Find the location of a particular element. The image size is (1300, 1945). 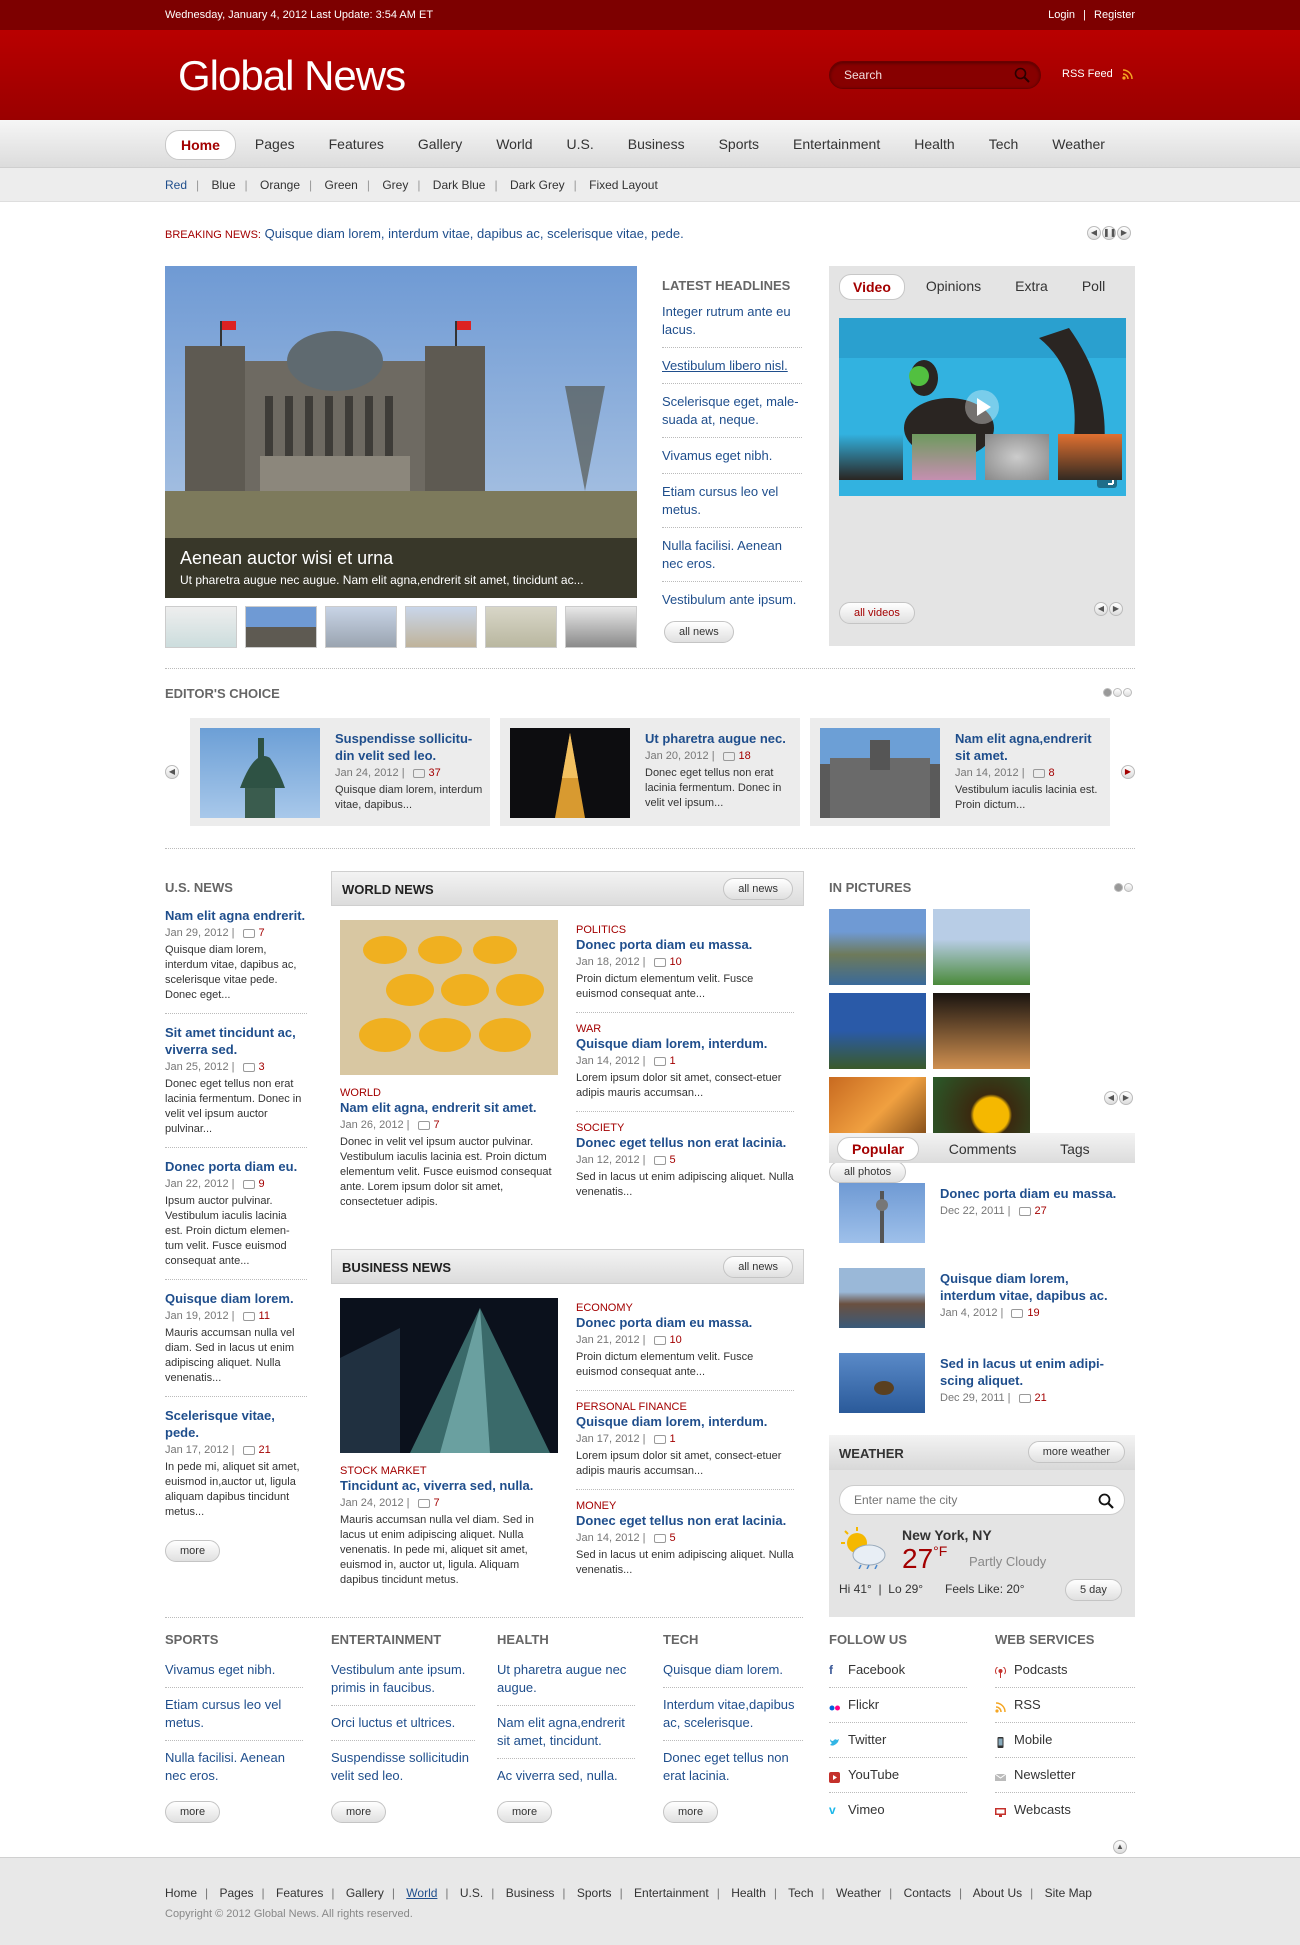

nav-world: World is located at coordinates (514, 145).